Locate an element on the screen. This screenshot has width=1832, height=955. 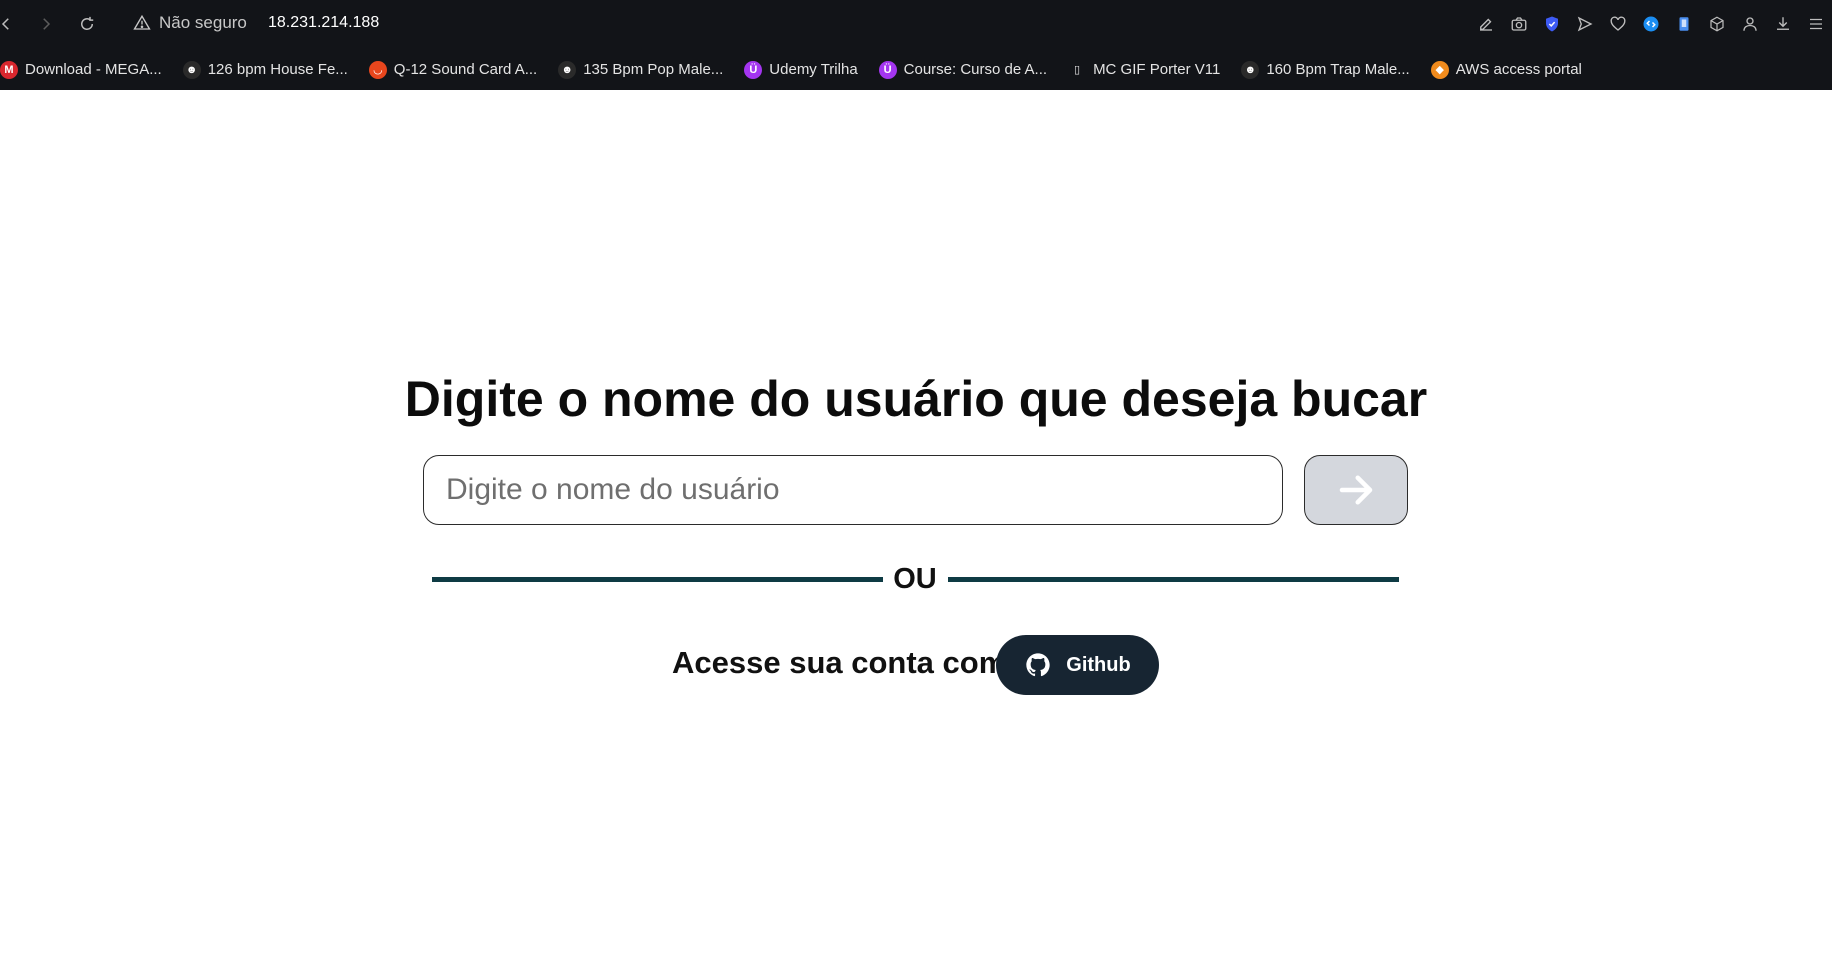
search-submit-button is located at coordinates (1356, 490).